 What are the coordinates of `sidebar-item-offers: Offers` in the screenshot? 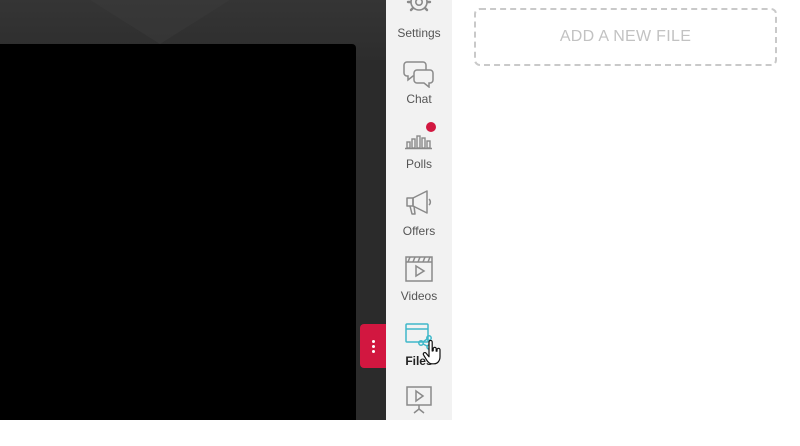 It's located at (419, 217).